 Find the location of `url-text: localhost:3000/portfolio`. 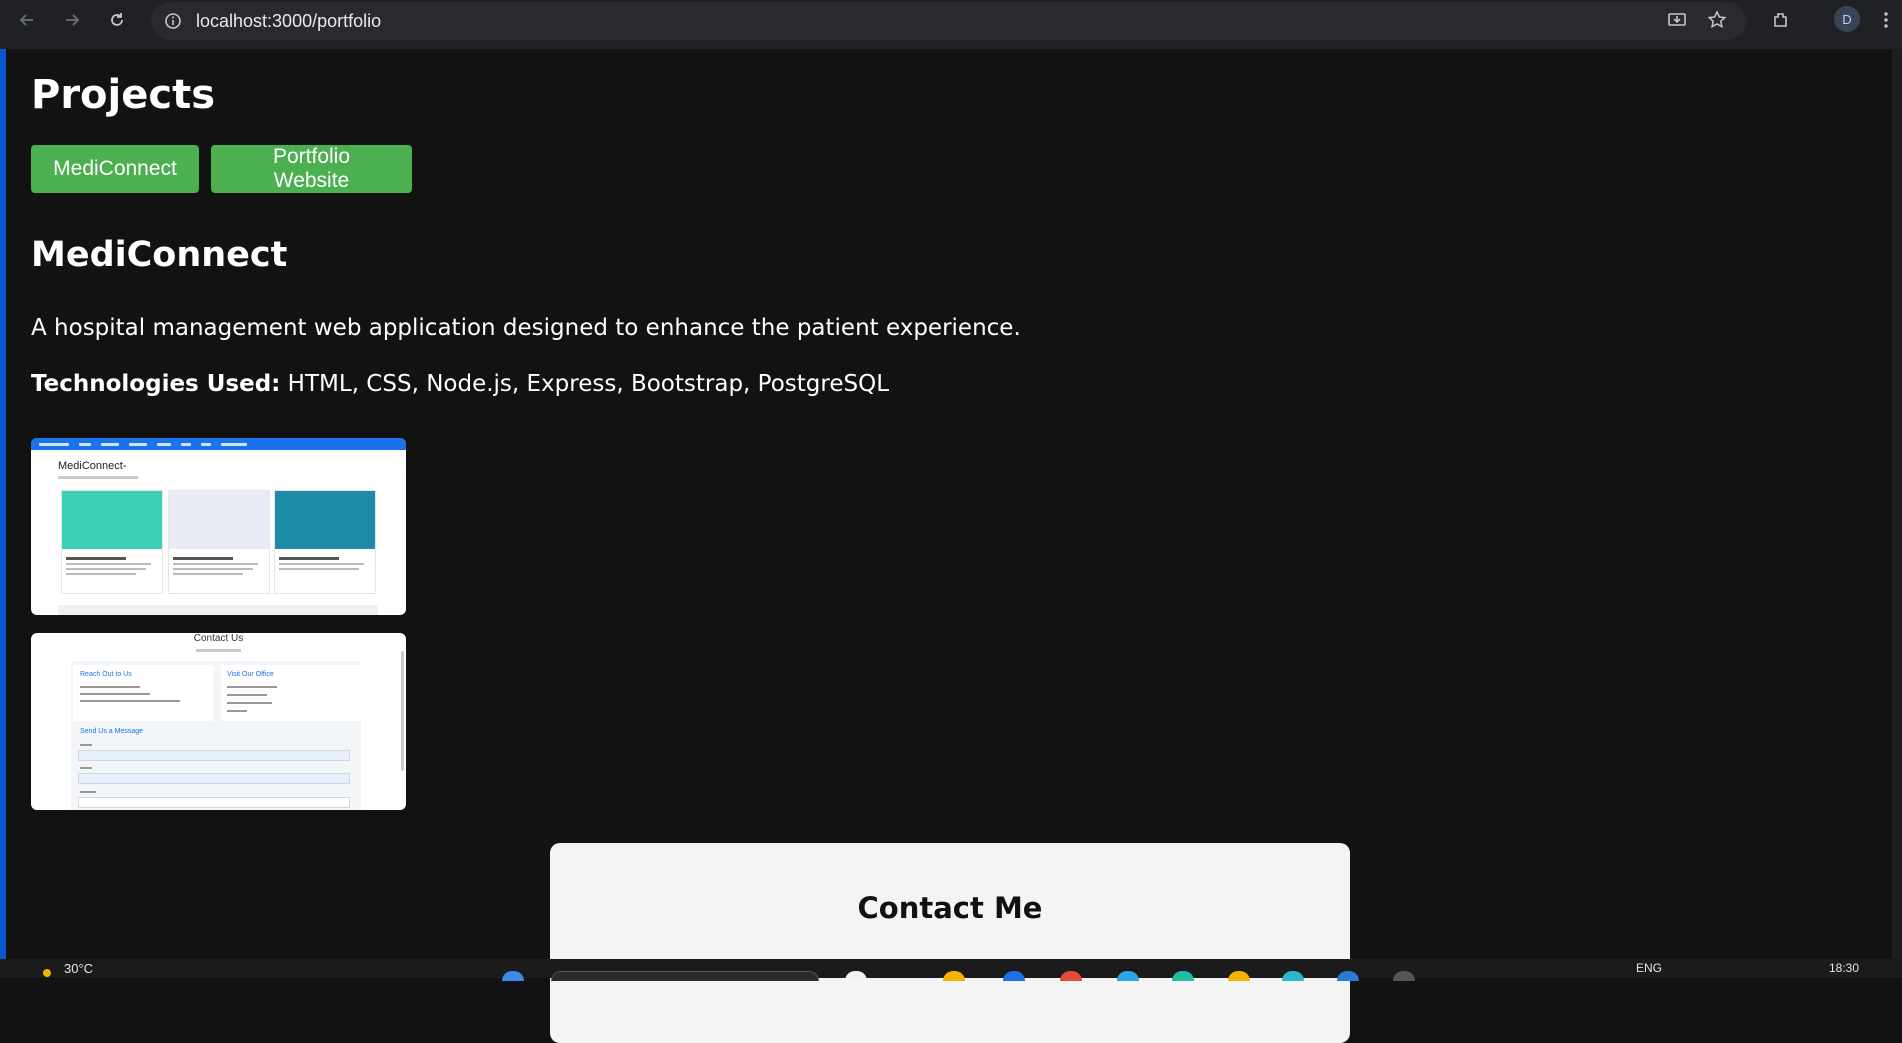

url-text: localhost:3000/portfolio is located at coordinates (288, 21).